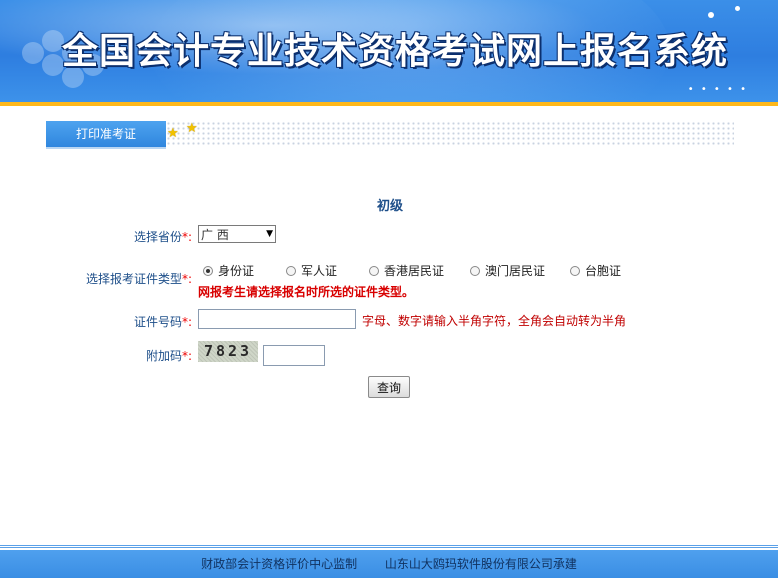 The width and height of the screenshot is (778, 578). Describe the element at coordinates (414, 271) in the screenshot. I see `radio-label: 香港居民证` at that location.